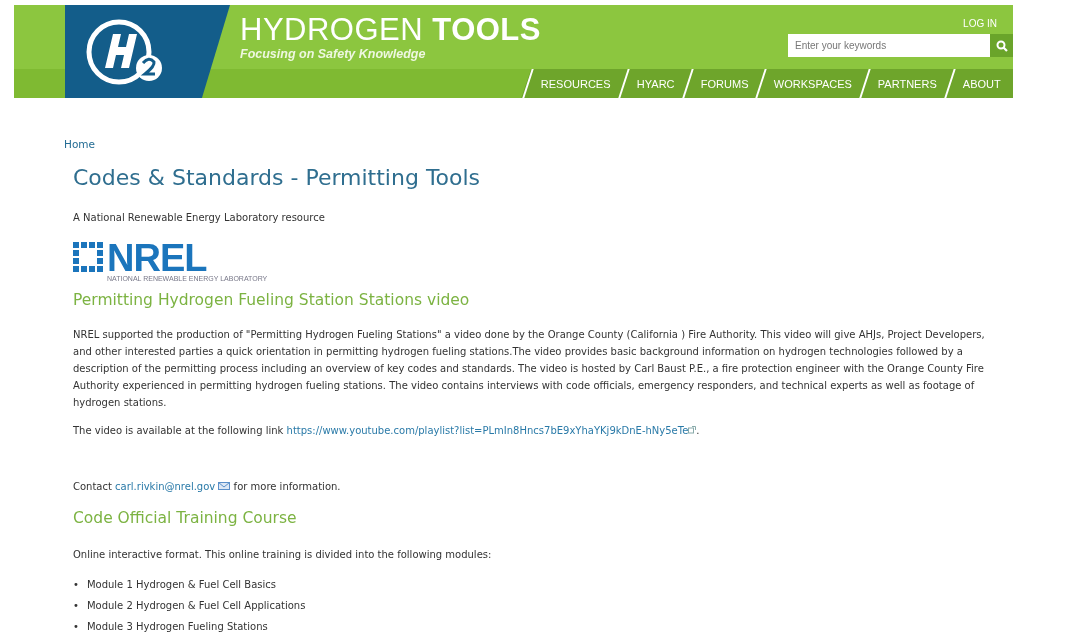 The height and width of the screenshot is (634, 1069). What do you see at coordinates (655, 83) in the screenshot?
I see `nav-link: HYARC` at bounding box center [655, 83].